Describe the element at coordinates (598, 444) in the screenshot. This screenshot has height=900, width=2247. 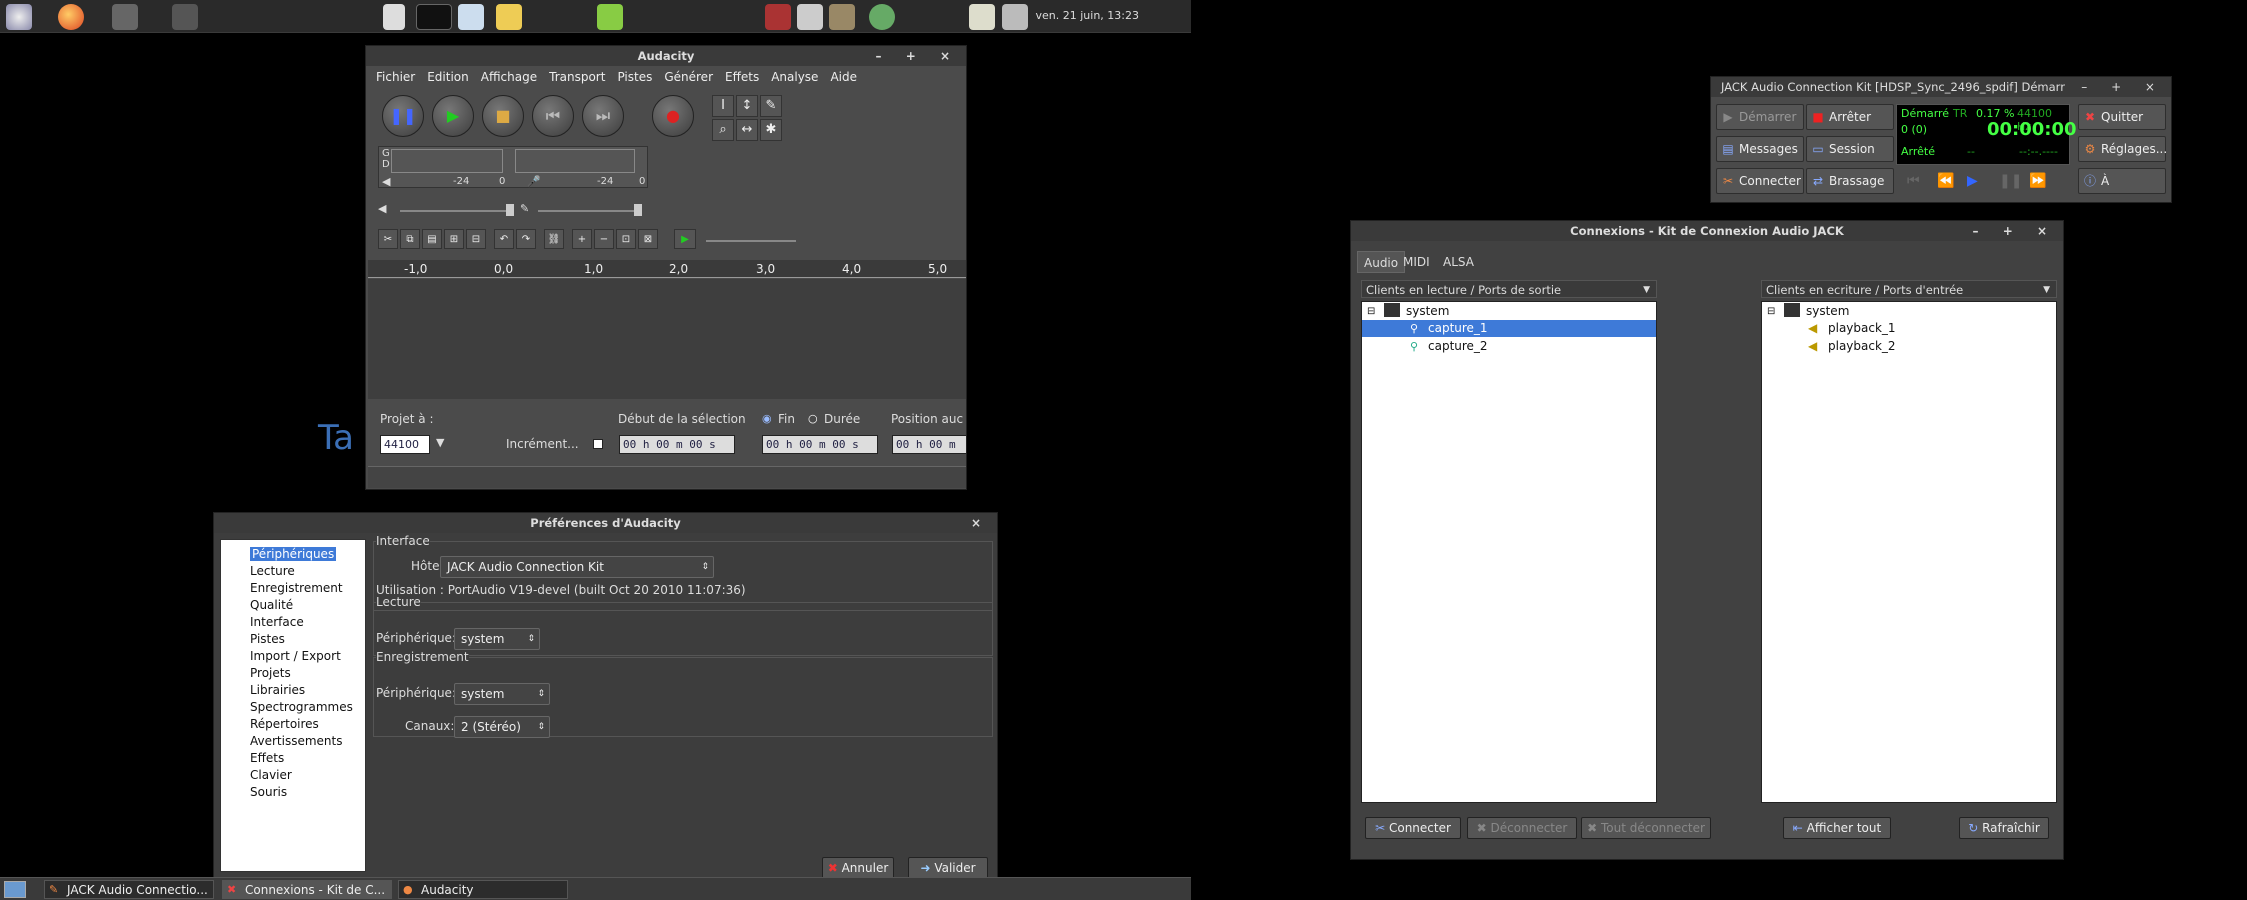
I see `snap-checkbox` at that location.